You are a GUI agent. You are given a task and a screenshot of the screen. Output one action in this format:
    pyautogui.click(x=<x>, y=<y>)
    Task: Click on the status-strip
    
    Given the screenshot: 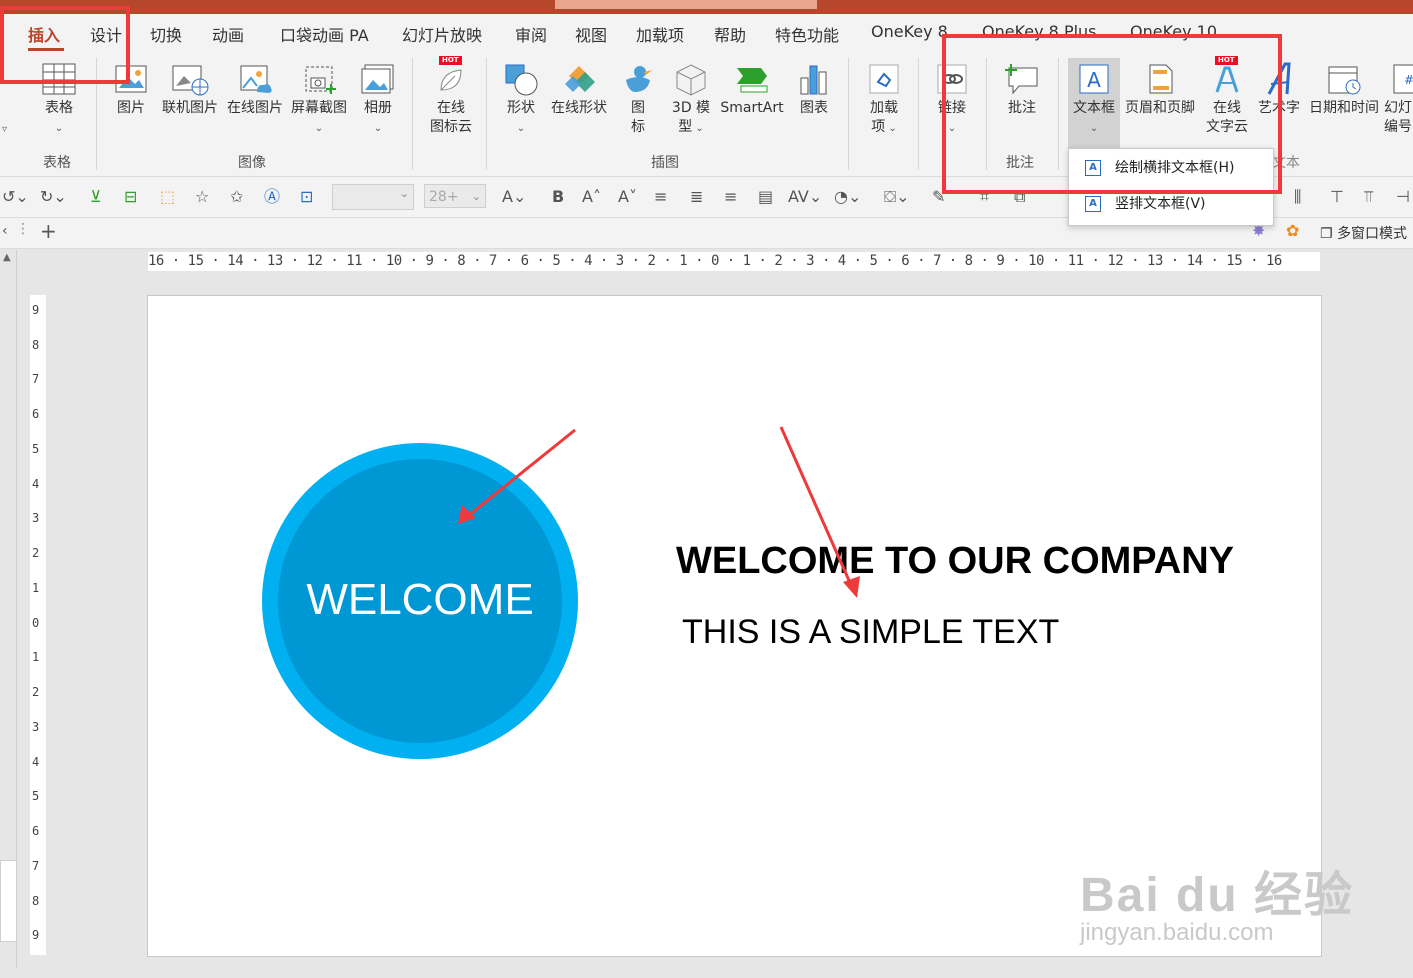 What is the action you would take?
    pyautogui.click(x=706, y=973)
    